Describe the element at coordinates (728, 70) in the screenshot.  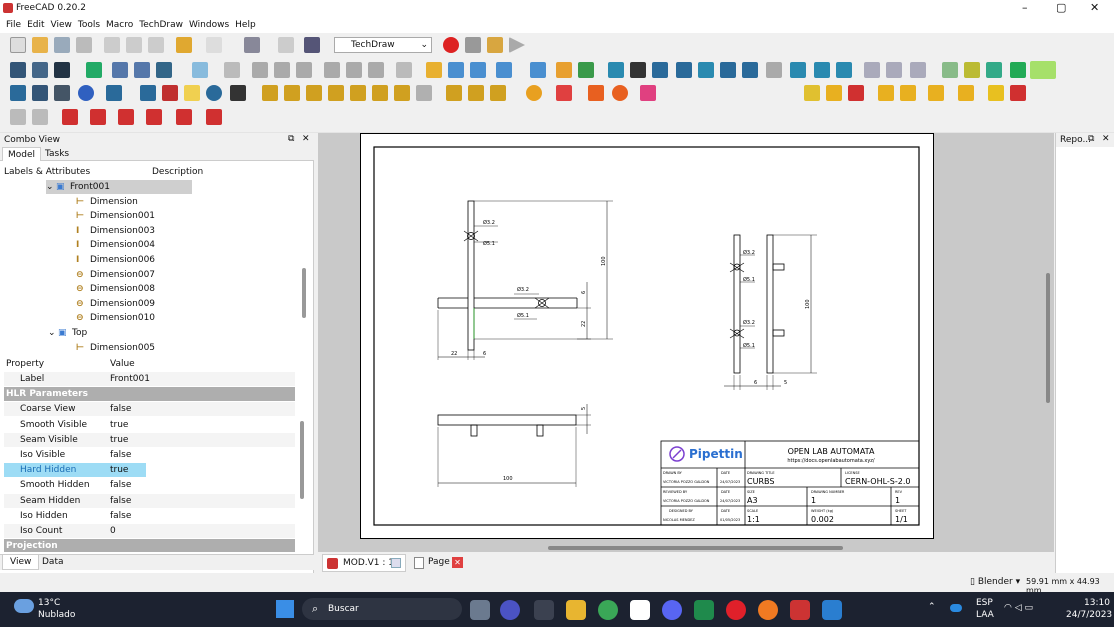
I see `draft-view-icon` at that location.